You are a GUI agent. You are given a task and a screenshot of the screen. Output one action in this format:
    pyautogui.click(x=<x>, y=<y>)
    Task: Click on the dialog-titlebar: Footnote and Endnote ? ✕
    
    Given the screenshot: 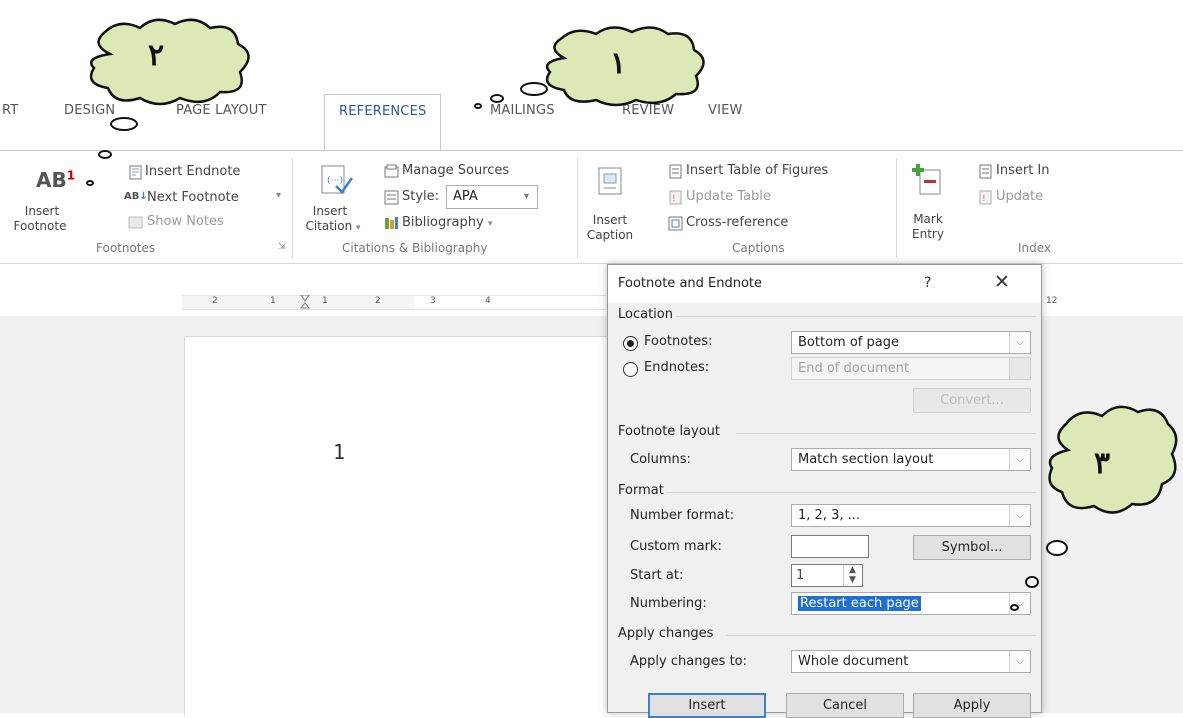 What is the action you would take?
    pyautogui.click(x=824, y=284)
    